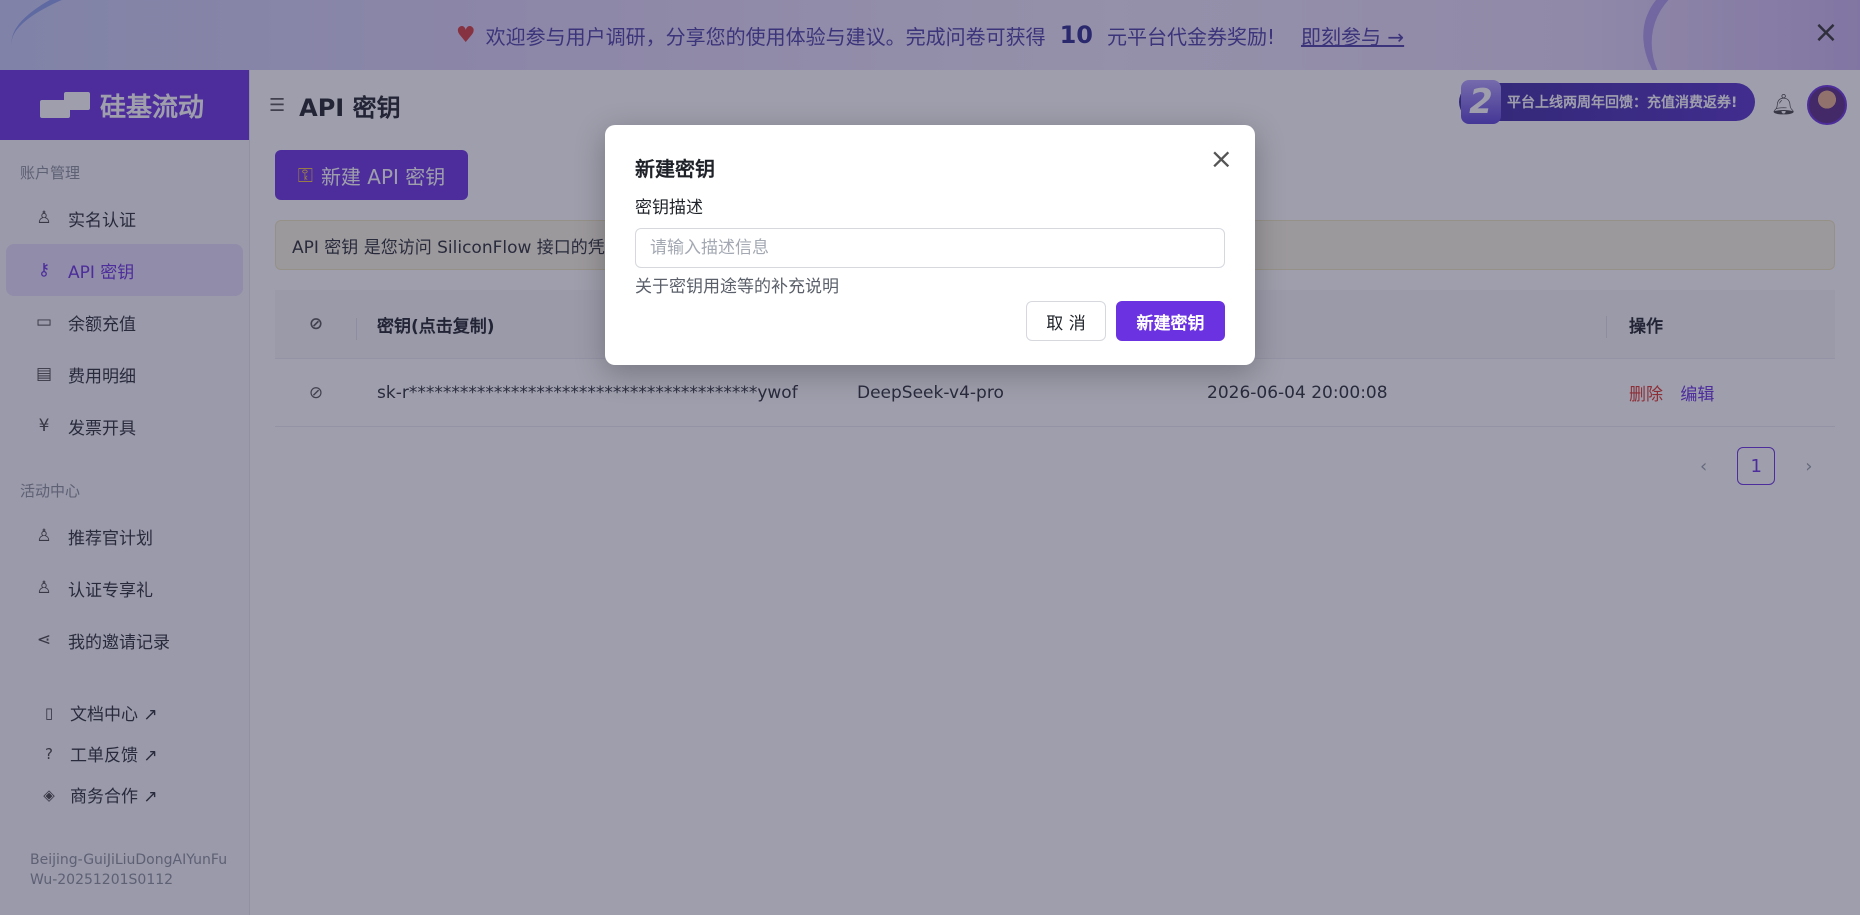 This screenshot has width=1860, height=915. What do you see at coordinates (669, 208) in the screenshot?
I see `description-label: 密钥描述` at bounding box center [669, 208].